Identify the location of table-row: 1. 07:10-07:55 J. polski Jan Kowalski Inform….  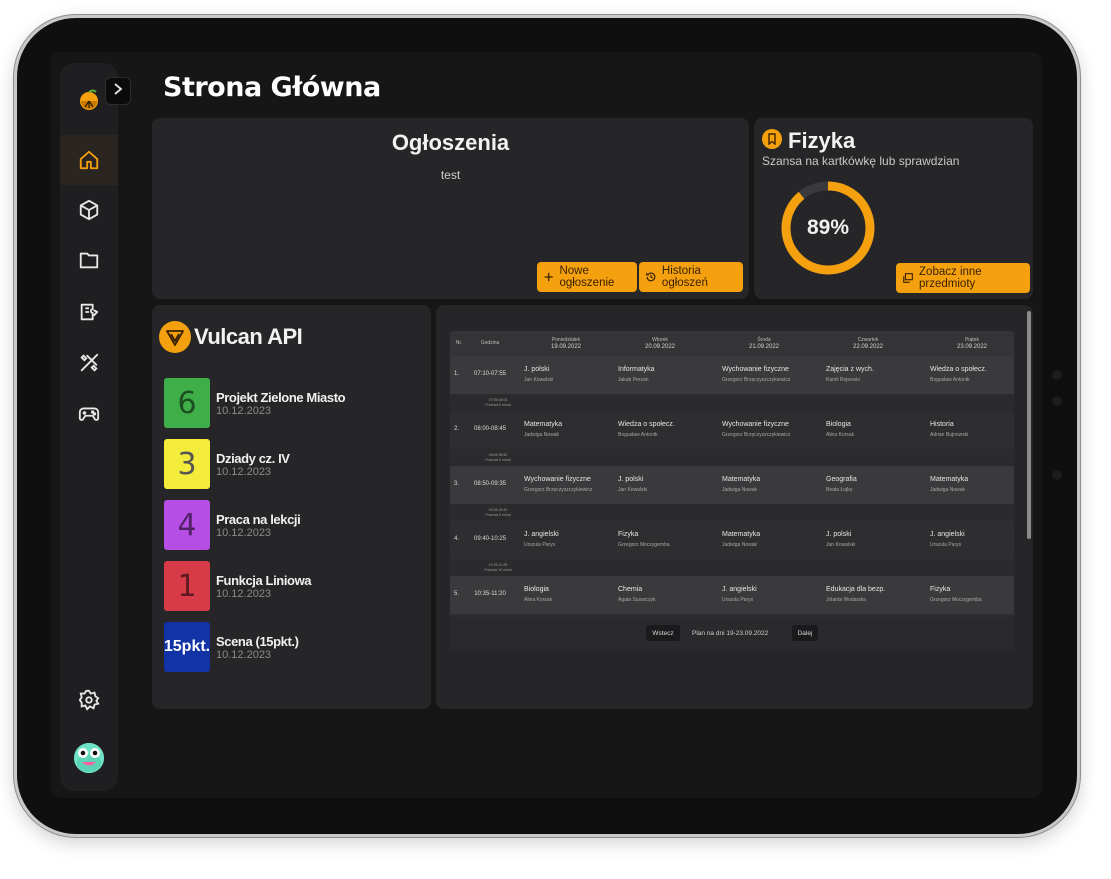
(732, 375).